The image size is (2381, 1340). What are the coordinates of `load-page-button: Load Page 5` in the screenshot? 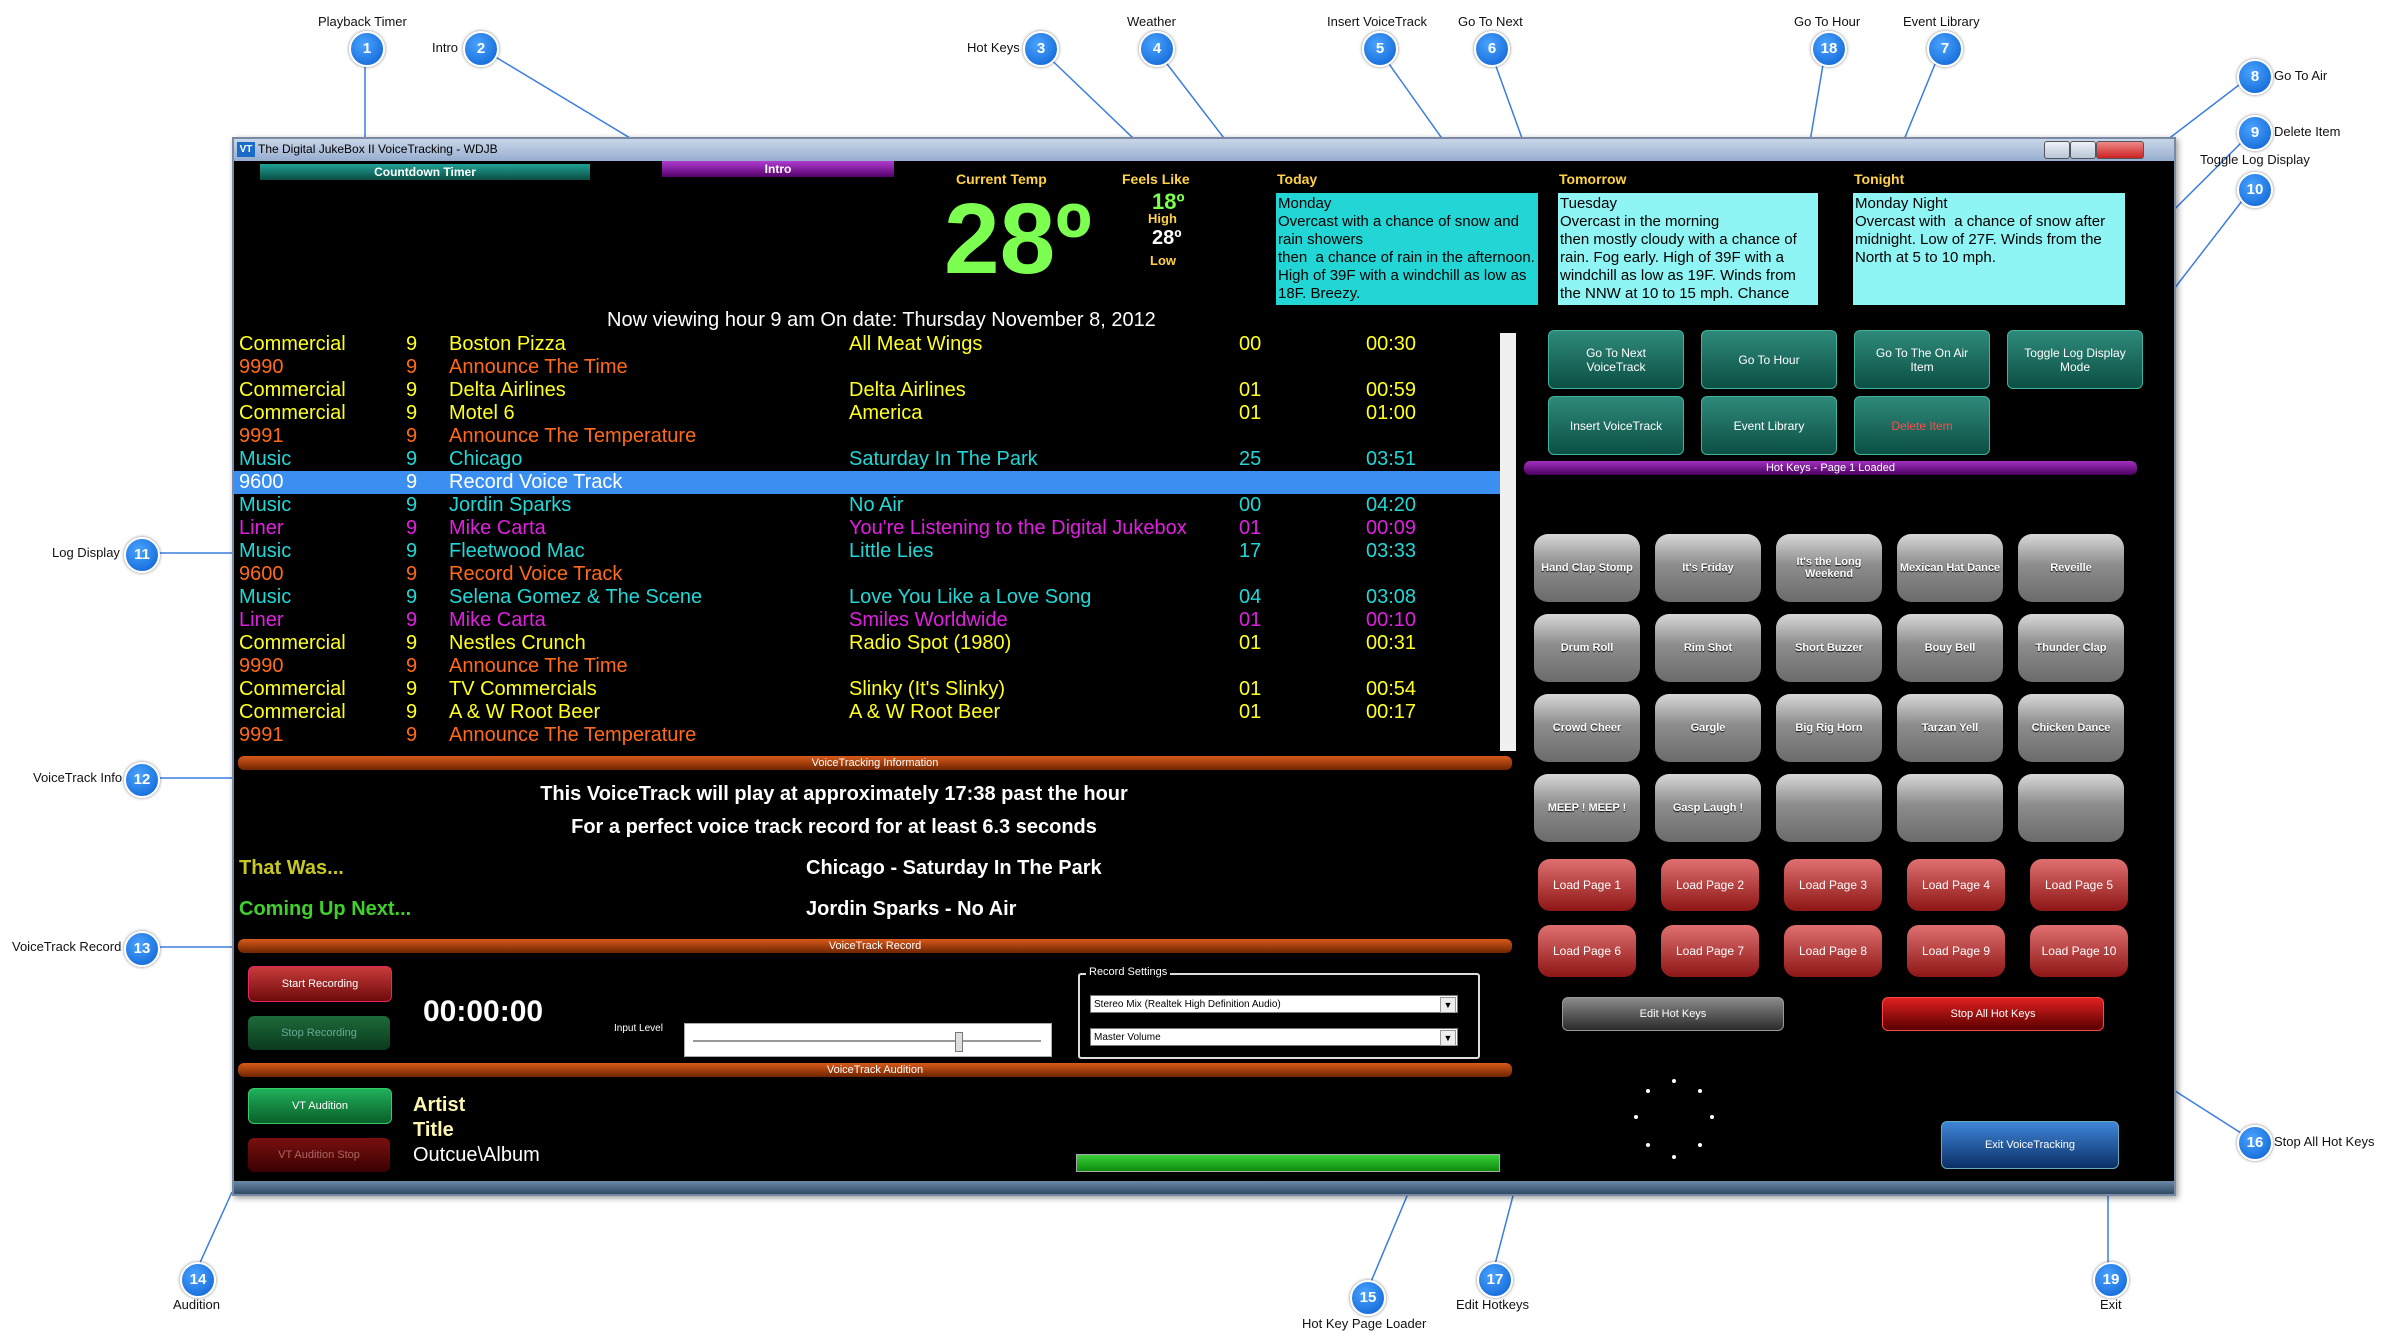 It's located at (2079, 885).